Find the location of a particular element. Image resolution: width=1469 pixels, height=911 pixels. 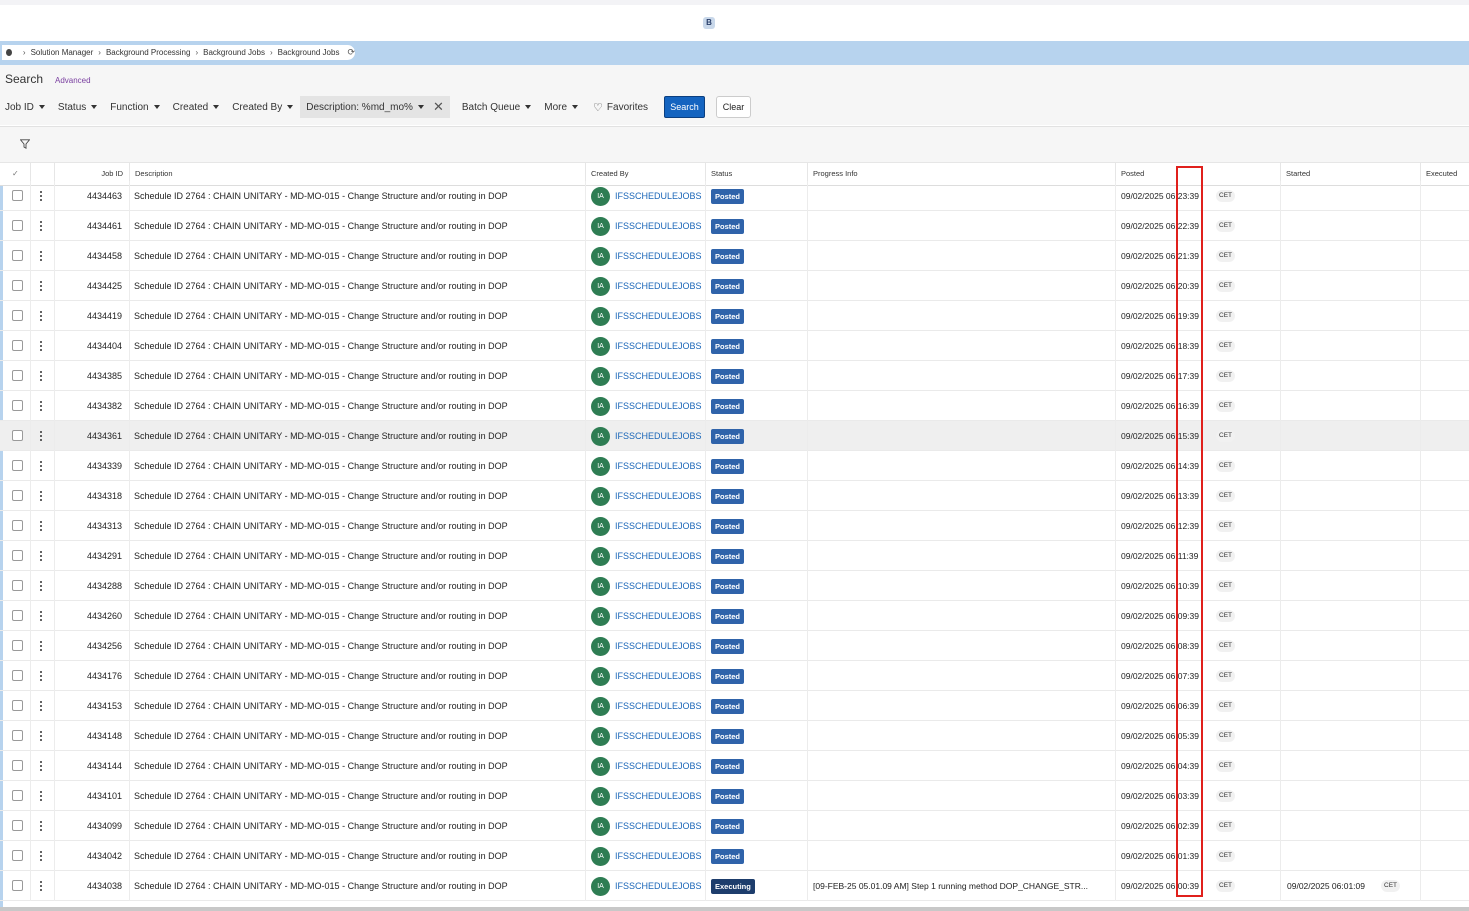

job-id-cell: 4434382 is located at coordinates (89, 406).